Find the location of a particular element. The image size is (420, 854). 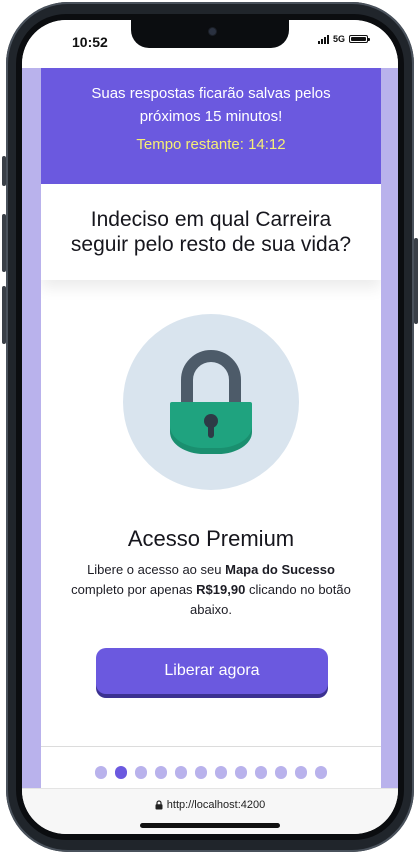

divider is located at coordinates (211, 746).